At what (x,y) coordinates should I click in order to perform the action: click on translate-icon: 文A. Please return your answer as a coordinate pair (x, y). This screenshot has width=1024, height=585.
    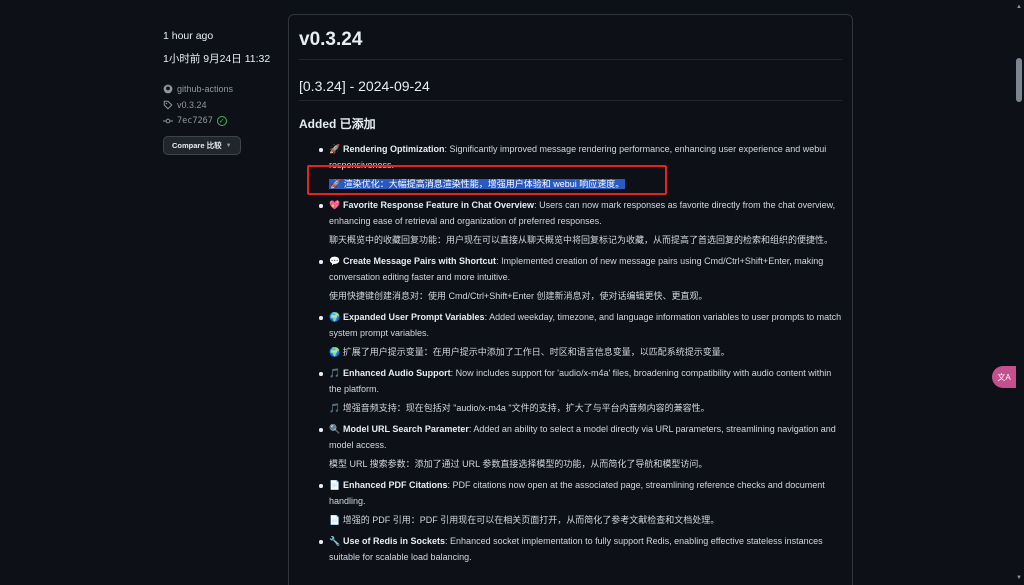
    Looking at the image, I should click on (1004, 377).